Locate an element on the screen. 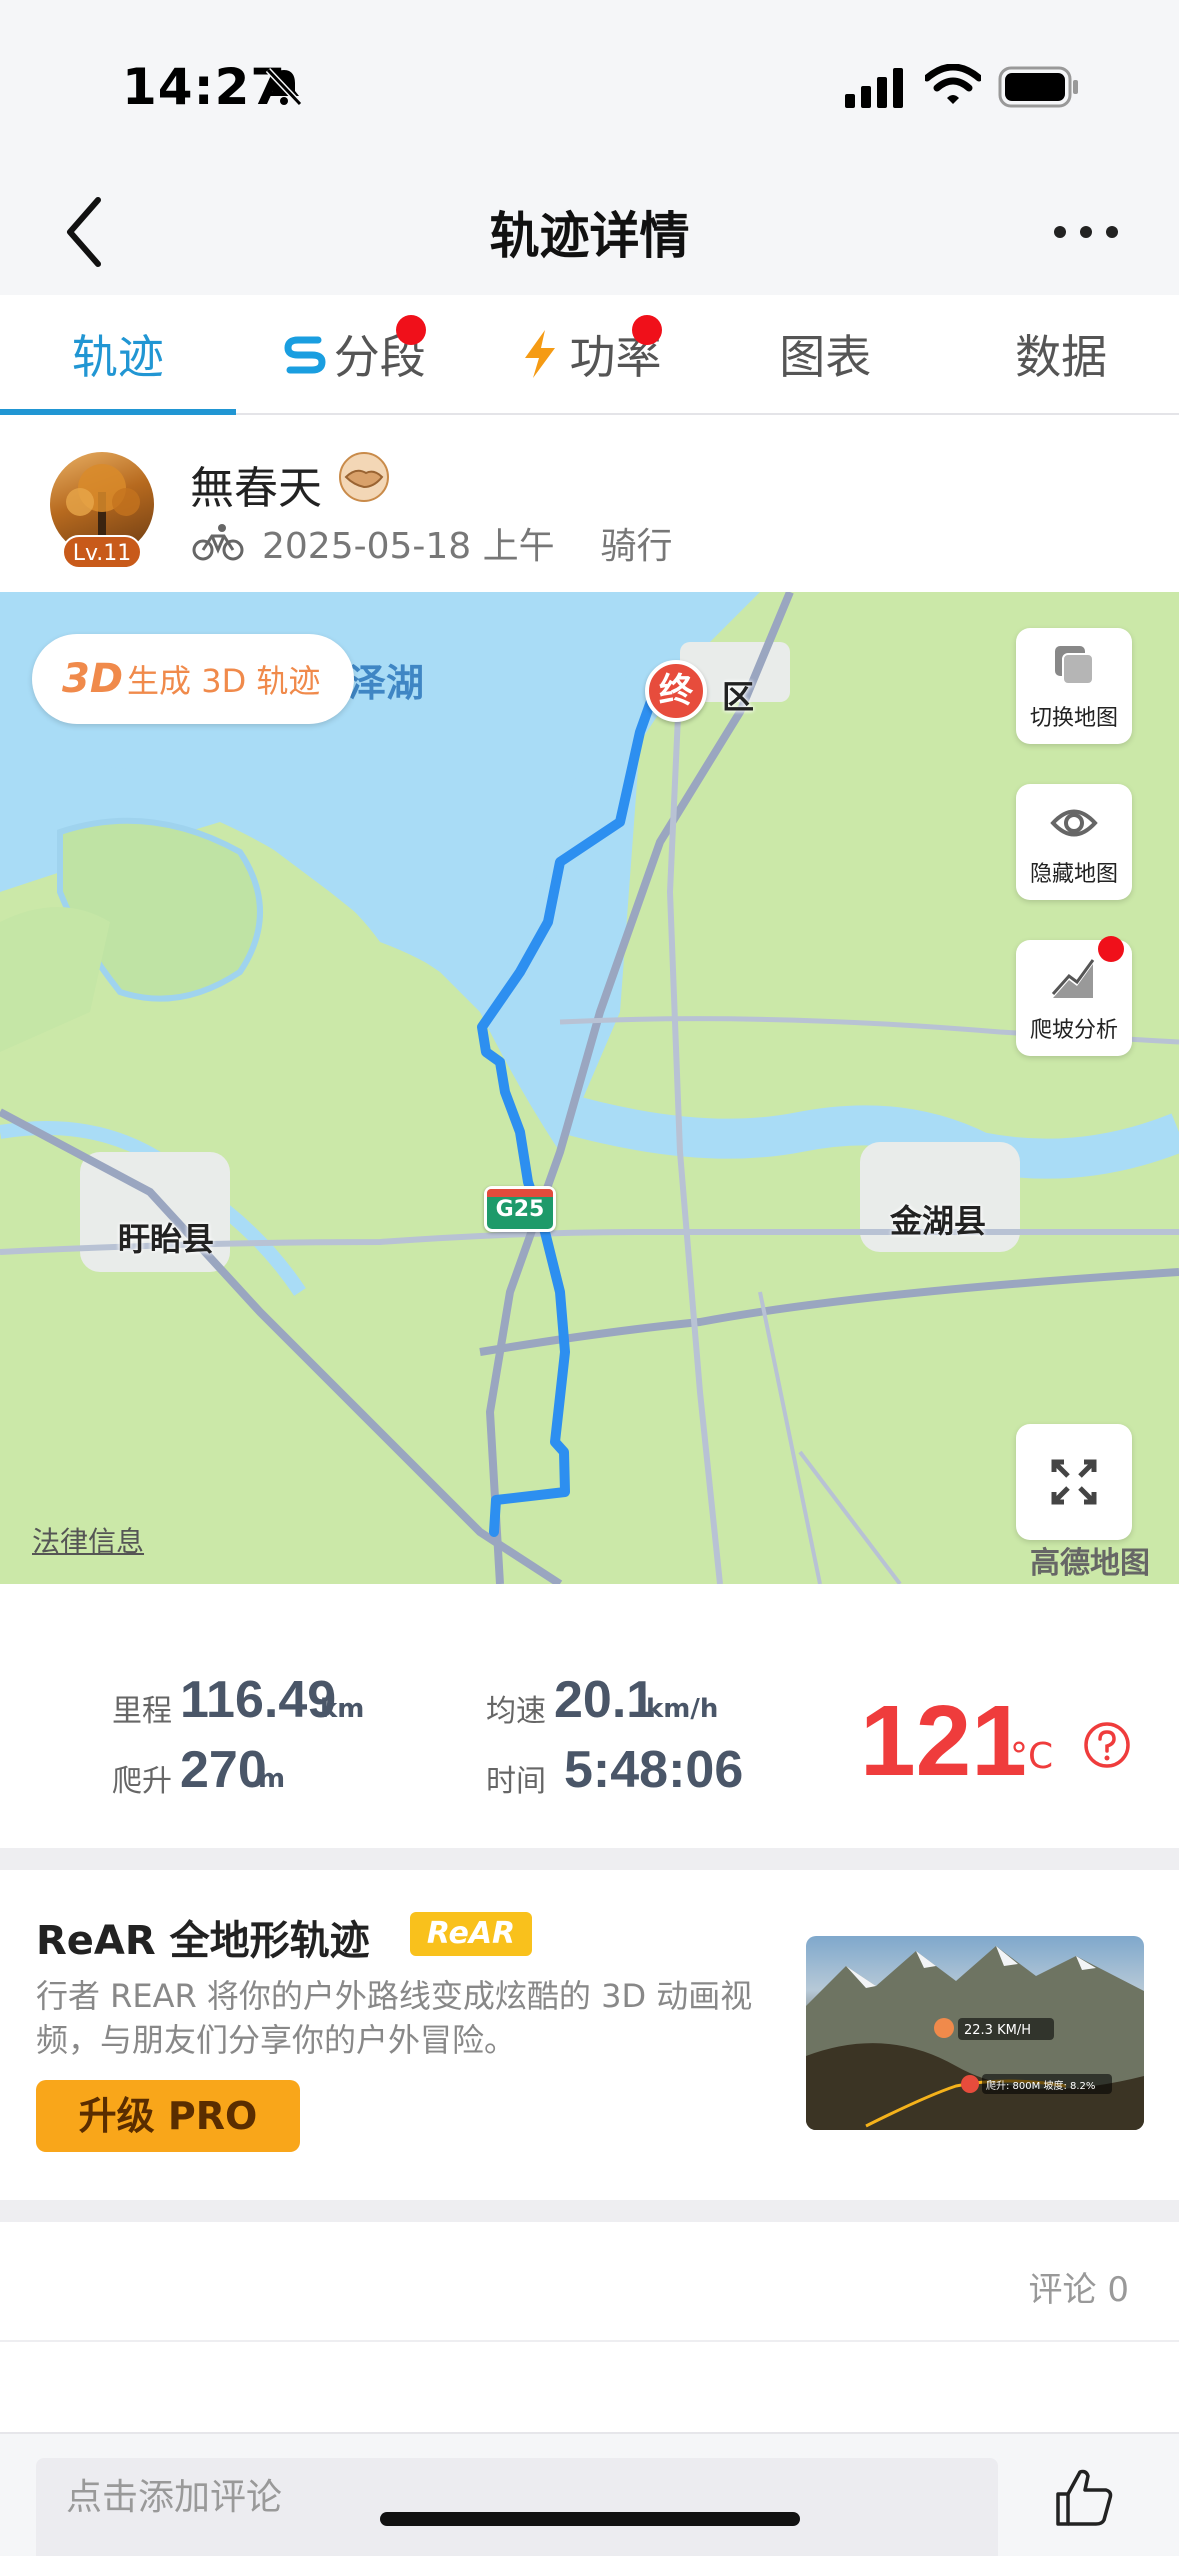  generate-3d-button: 3D 生成 3D 轨迹 is located at coordinates (193, 679).